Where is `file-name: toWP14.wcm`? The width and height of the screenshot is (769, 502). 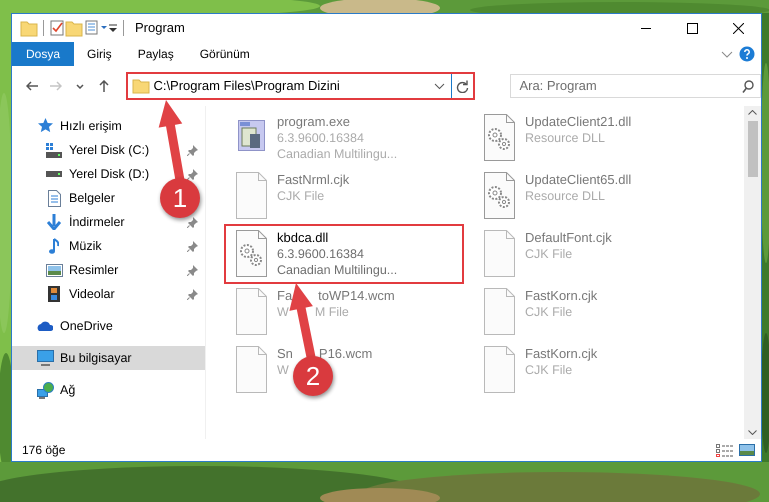
file-name: toWP14.wcm is located at coordinates (356, 296).